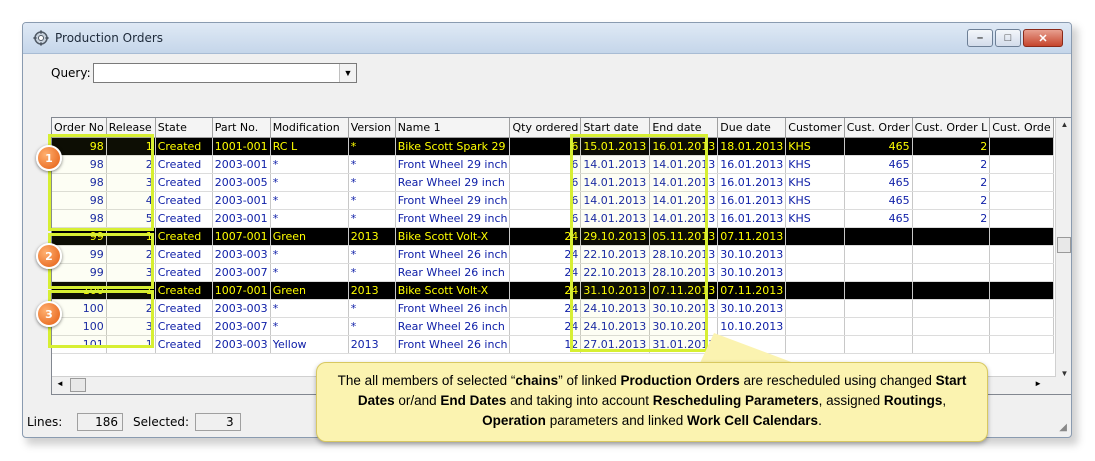  What do you see at coordinates (547, 38) in the screenshot?
I see `title-bar: Production Orders – □ ✕` at bounding box center [547, 38].